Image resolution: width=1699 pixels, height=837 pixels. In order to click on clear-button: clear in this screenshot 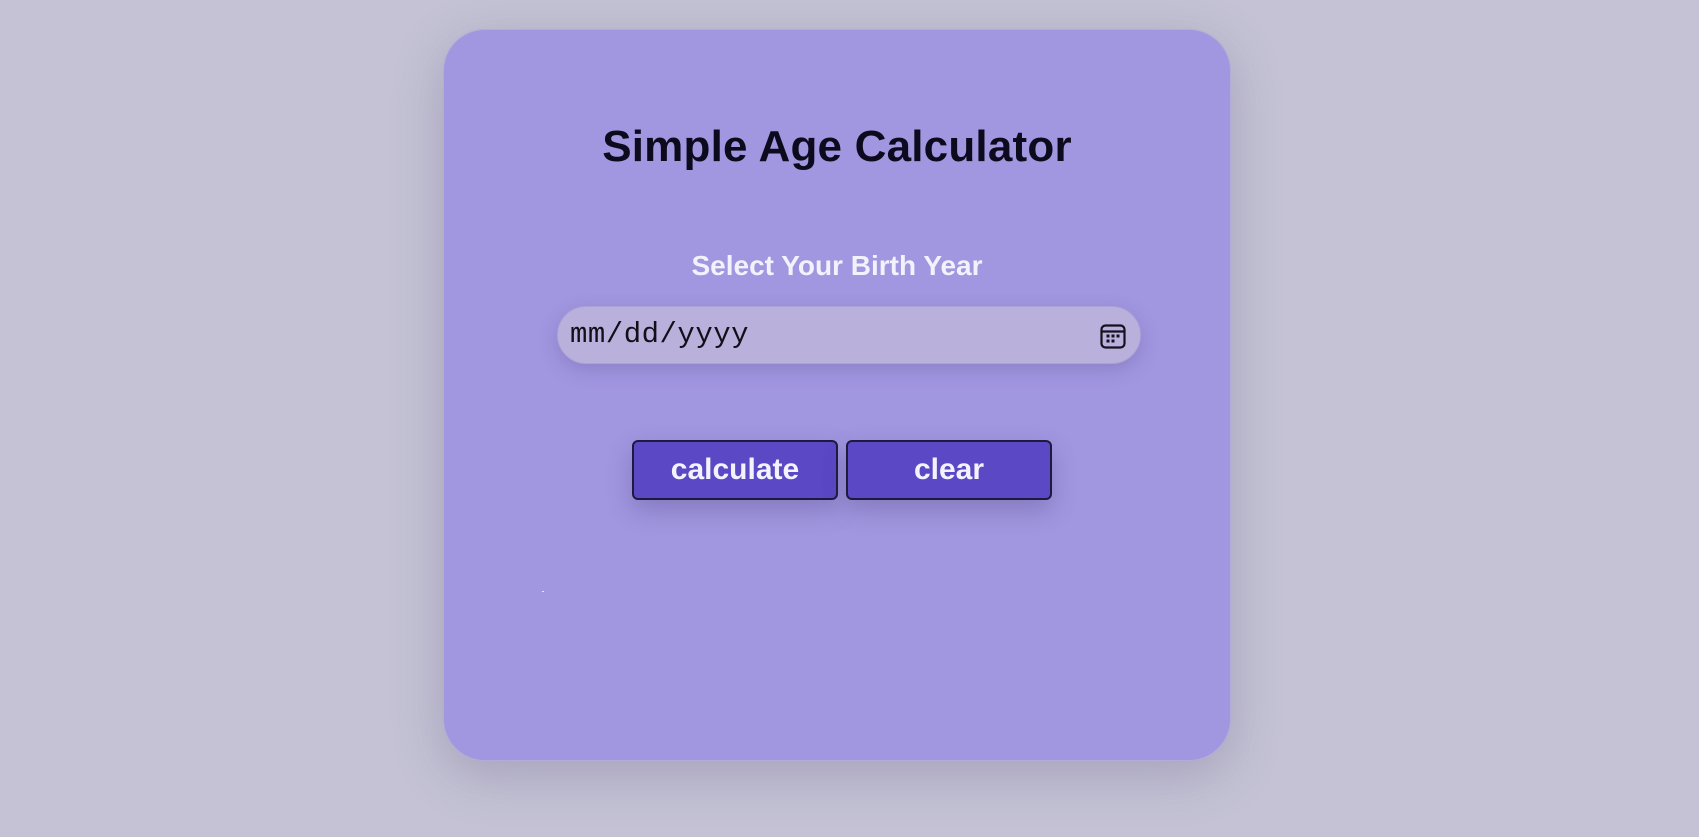, I will do `click(949, 470)`.